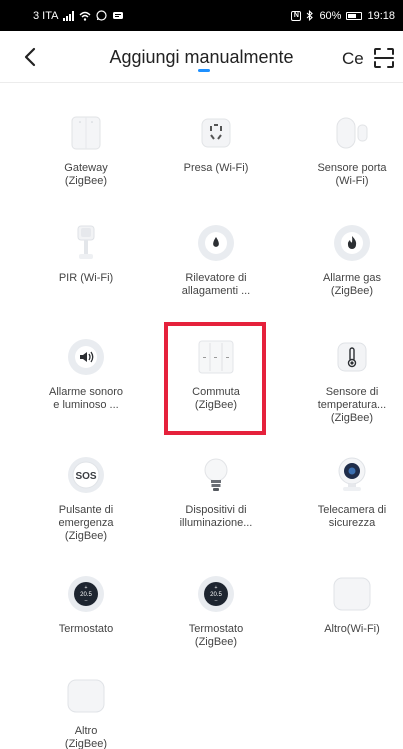  Describe the element at coordinates (201, 15) in the screenshot. I see `status-bar: 3 ITA N 60% 19:18` at that location.